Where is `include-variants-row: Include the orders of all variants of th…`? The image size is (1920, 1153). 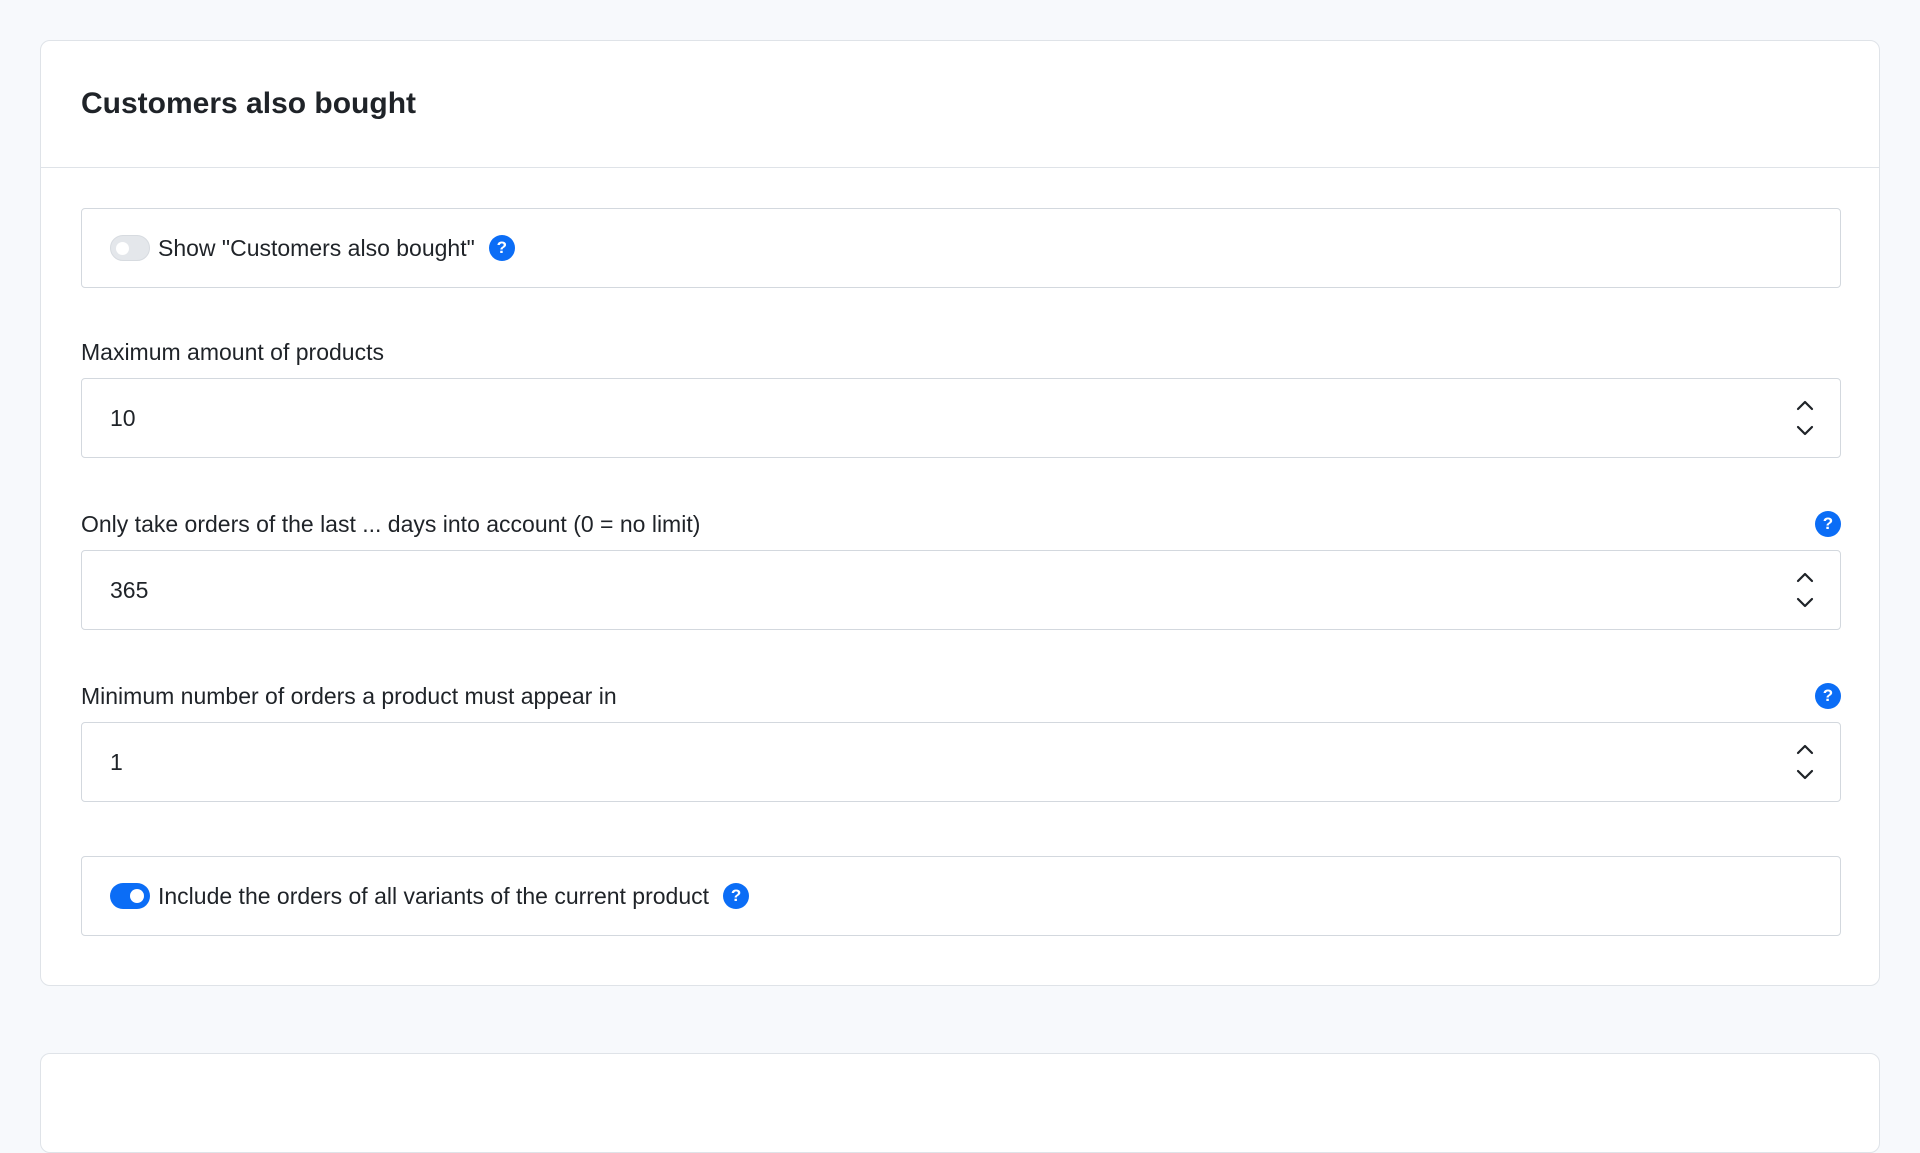 include-variants-row: Include the orders of all variants of th… is located at coordinates (961, 896).